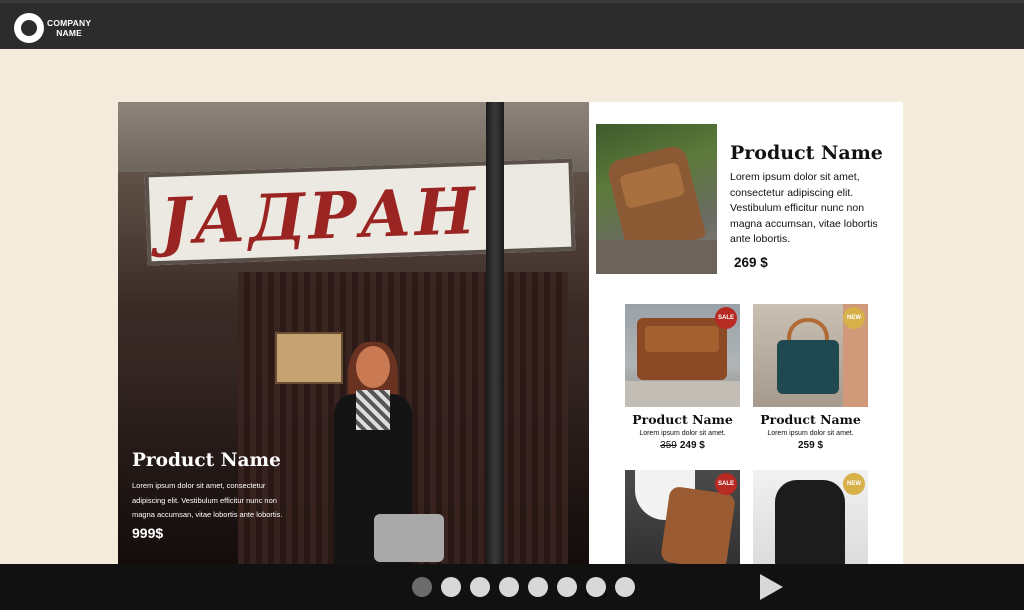 This screenshot has height=610, width=1024. I want to click on carousel-bar, so click(512, 587).